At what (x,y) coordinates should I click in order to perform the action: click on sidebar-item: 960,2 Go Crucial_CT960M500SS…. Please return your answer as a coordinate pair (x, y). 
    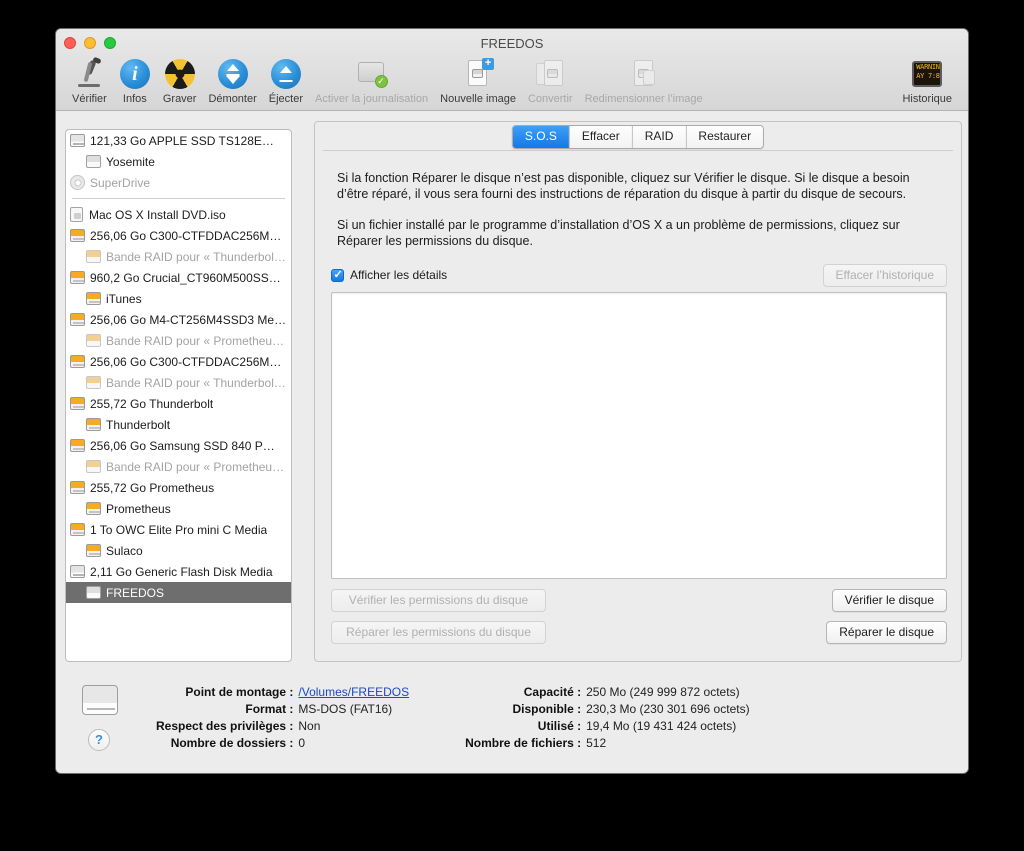
    Looking at the image, I should click on (178, 277).